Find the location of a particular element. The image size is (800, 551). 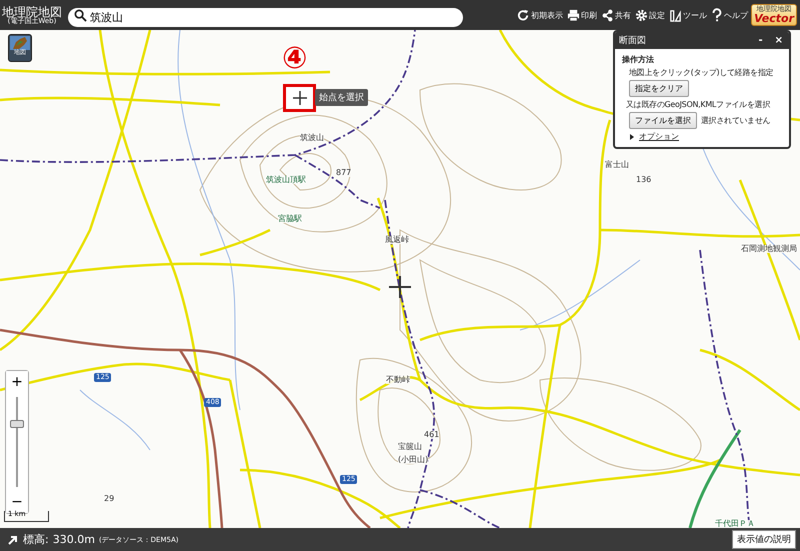

facility-label: 石岡測地観測局 is located at coordinates (769, 249).